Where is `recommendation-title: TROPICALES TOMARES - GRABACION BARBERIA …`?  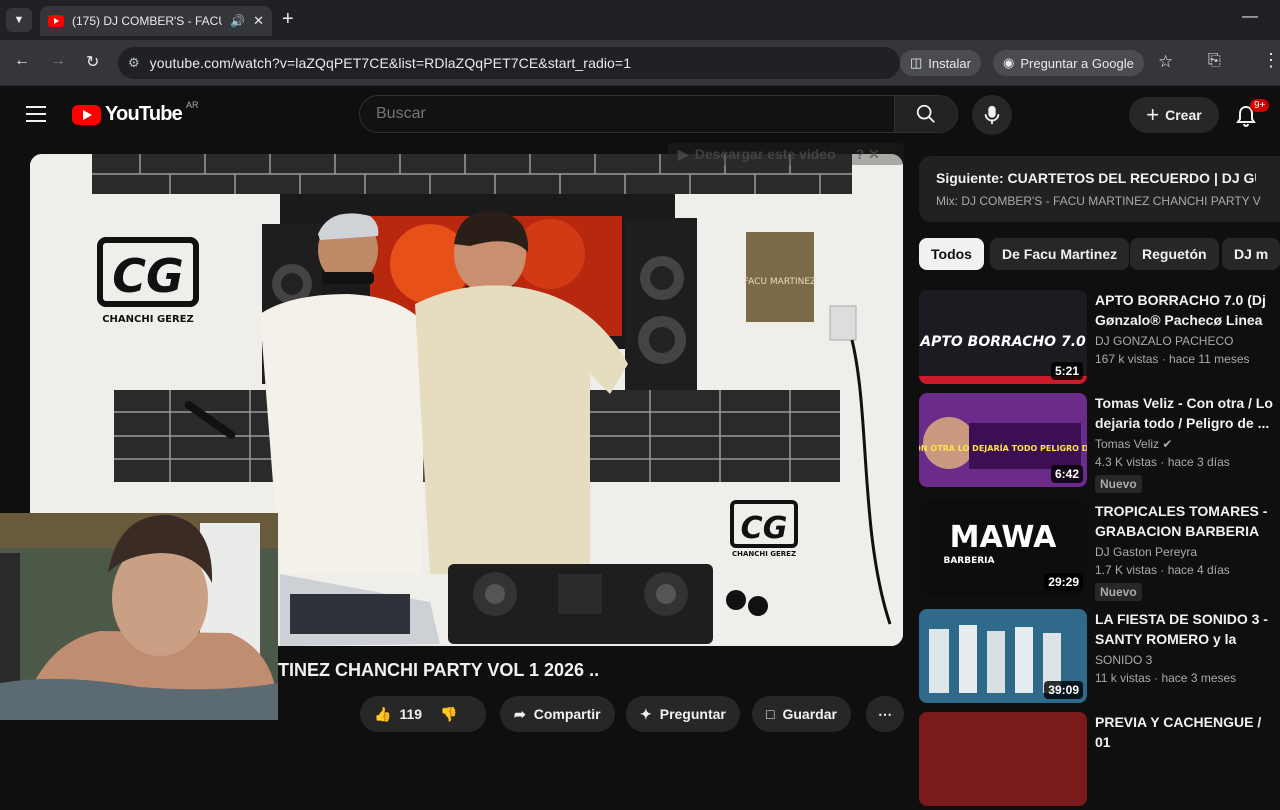
recommendation-title: TROPICALES TOMARES - GRABACION BARBERIA … is located at coordinates (1187, 521).